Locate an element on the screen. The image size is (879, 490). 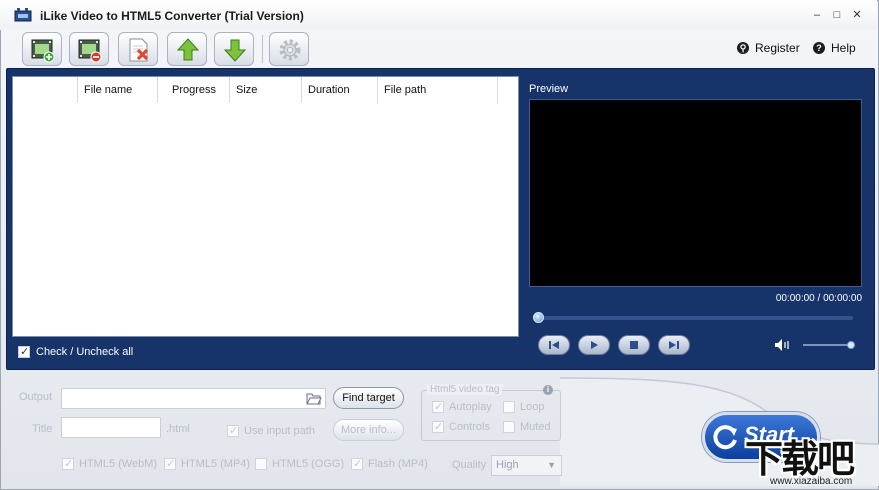
format-mp4-label: HTML5 (MP4) is located at coordinates (216, 464).